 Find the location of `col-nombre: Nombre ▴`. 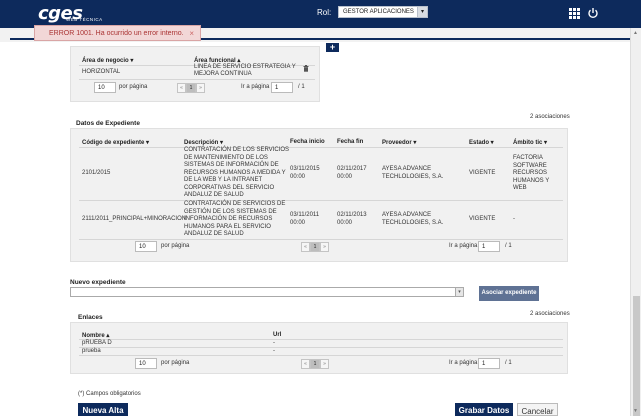

col-nombre: Nombre ▴ is located at coordinates (95, 335).